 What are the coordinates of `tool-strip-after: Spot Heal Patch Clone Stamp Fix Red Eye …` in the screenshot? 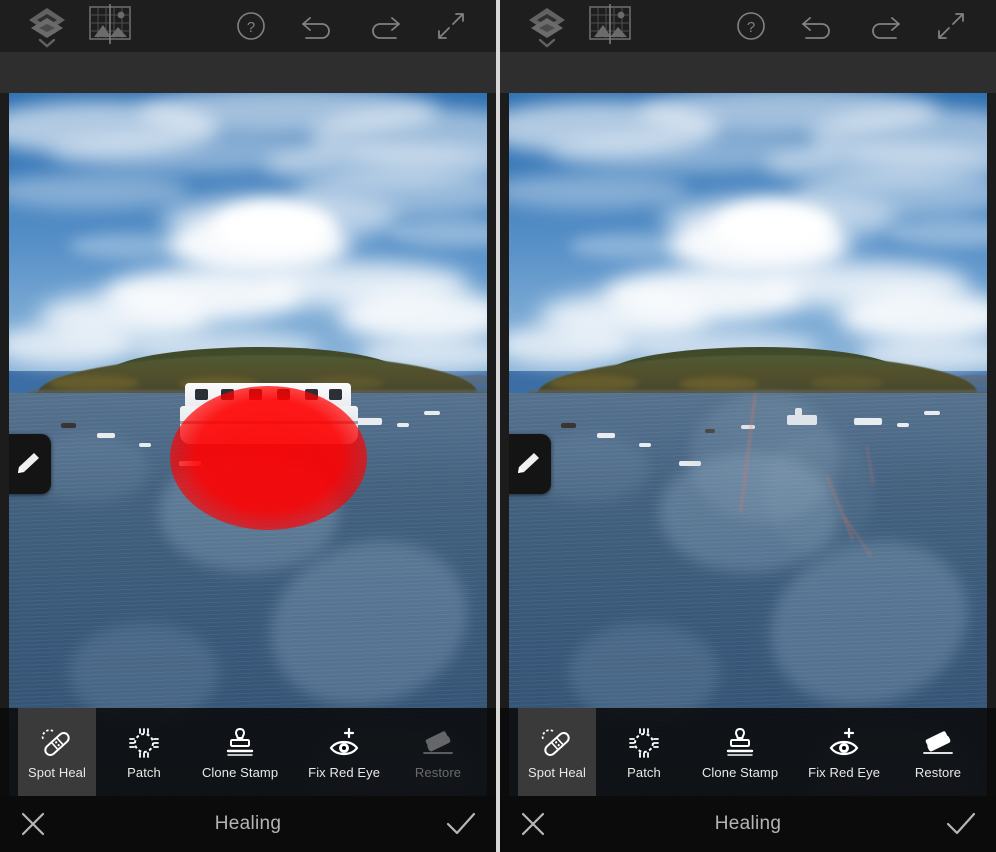 It's located at (748, 752).